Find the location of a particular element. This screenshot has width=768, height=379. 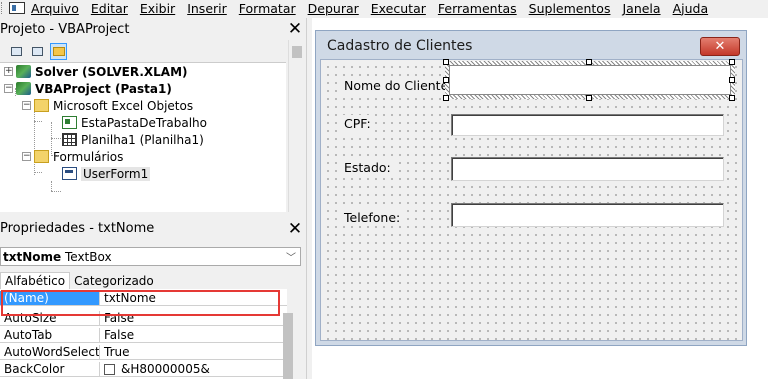

textbox-nome-field is located at coordinates (590, 80).